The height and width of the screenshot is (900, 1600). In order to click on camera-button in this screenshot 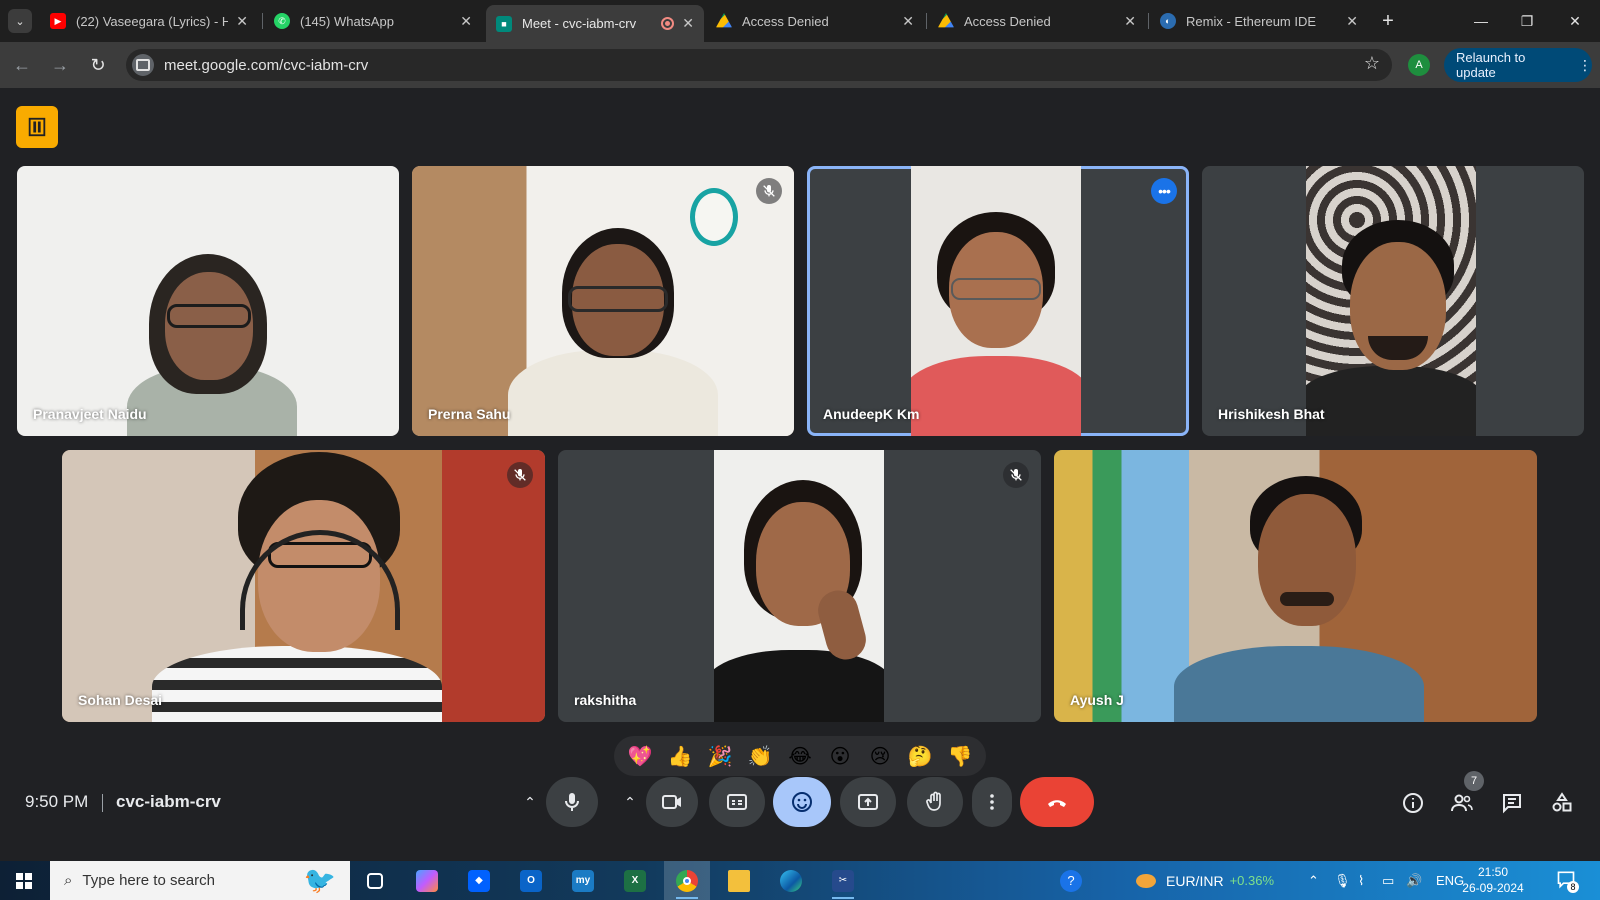, I will do `click(672, 802)`.